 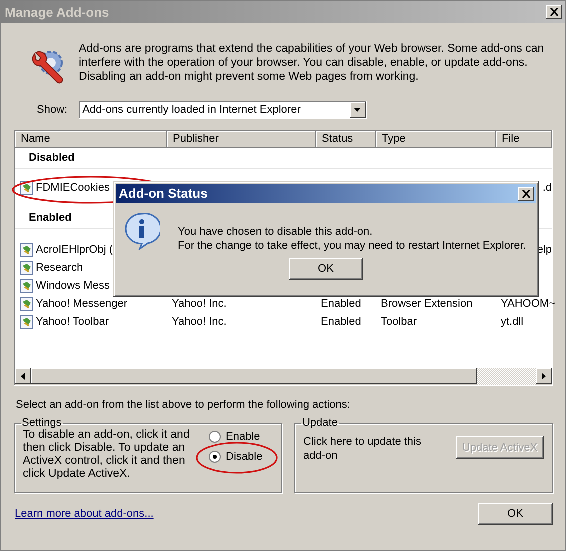 I want to click on addon-name: AcroIEHlprObj (, so click(x=75, y=250).